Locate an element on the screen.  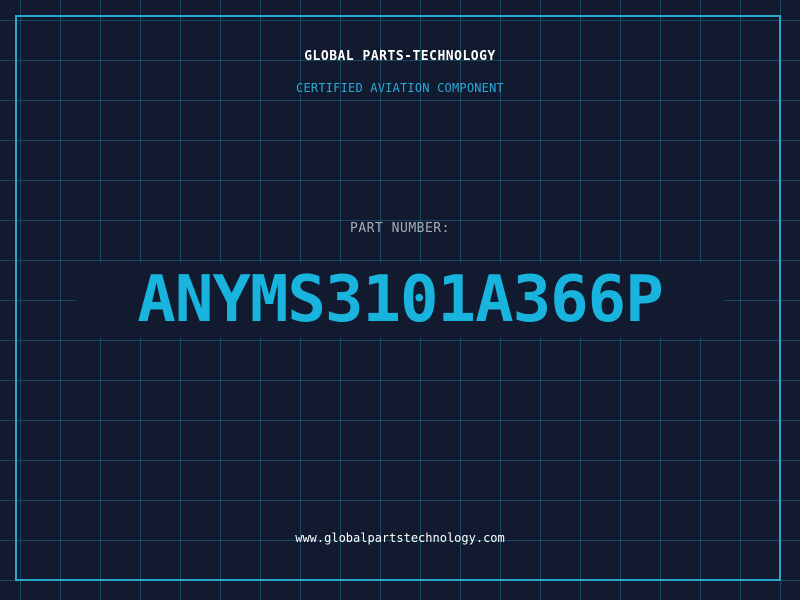
certification-subtitle: CERTIFIED AVIATION COMPONENT is located at coordinates (400, 88).